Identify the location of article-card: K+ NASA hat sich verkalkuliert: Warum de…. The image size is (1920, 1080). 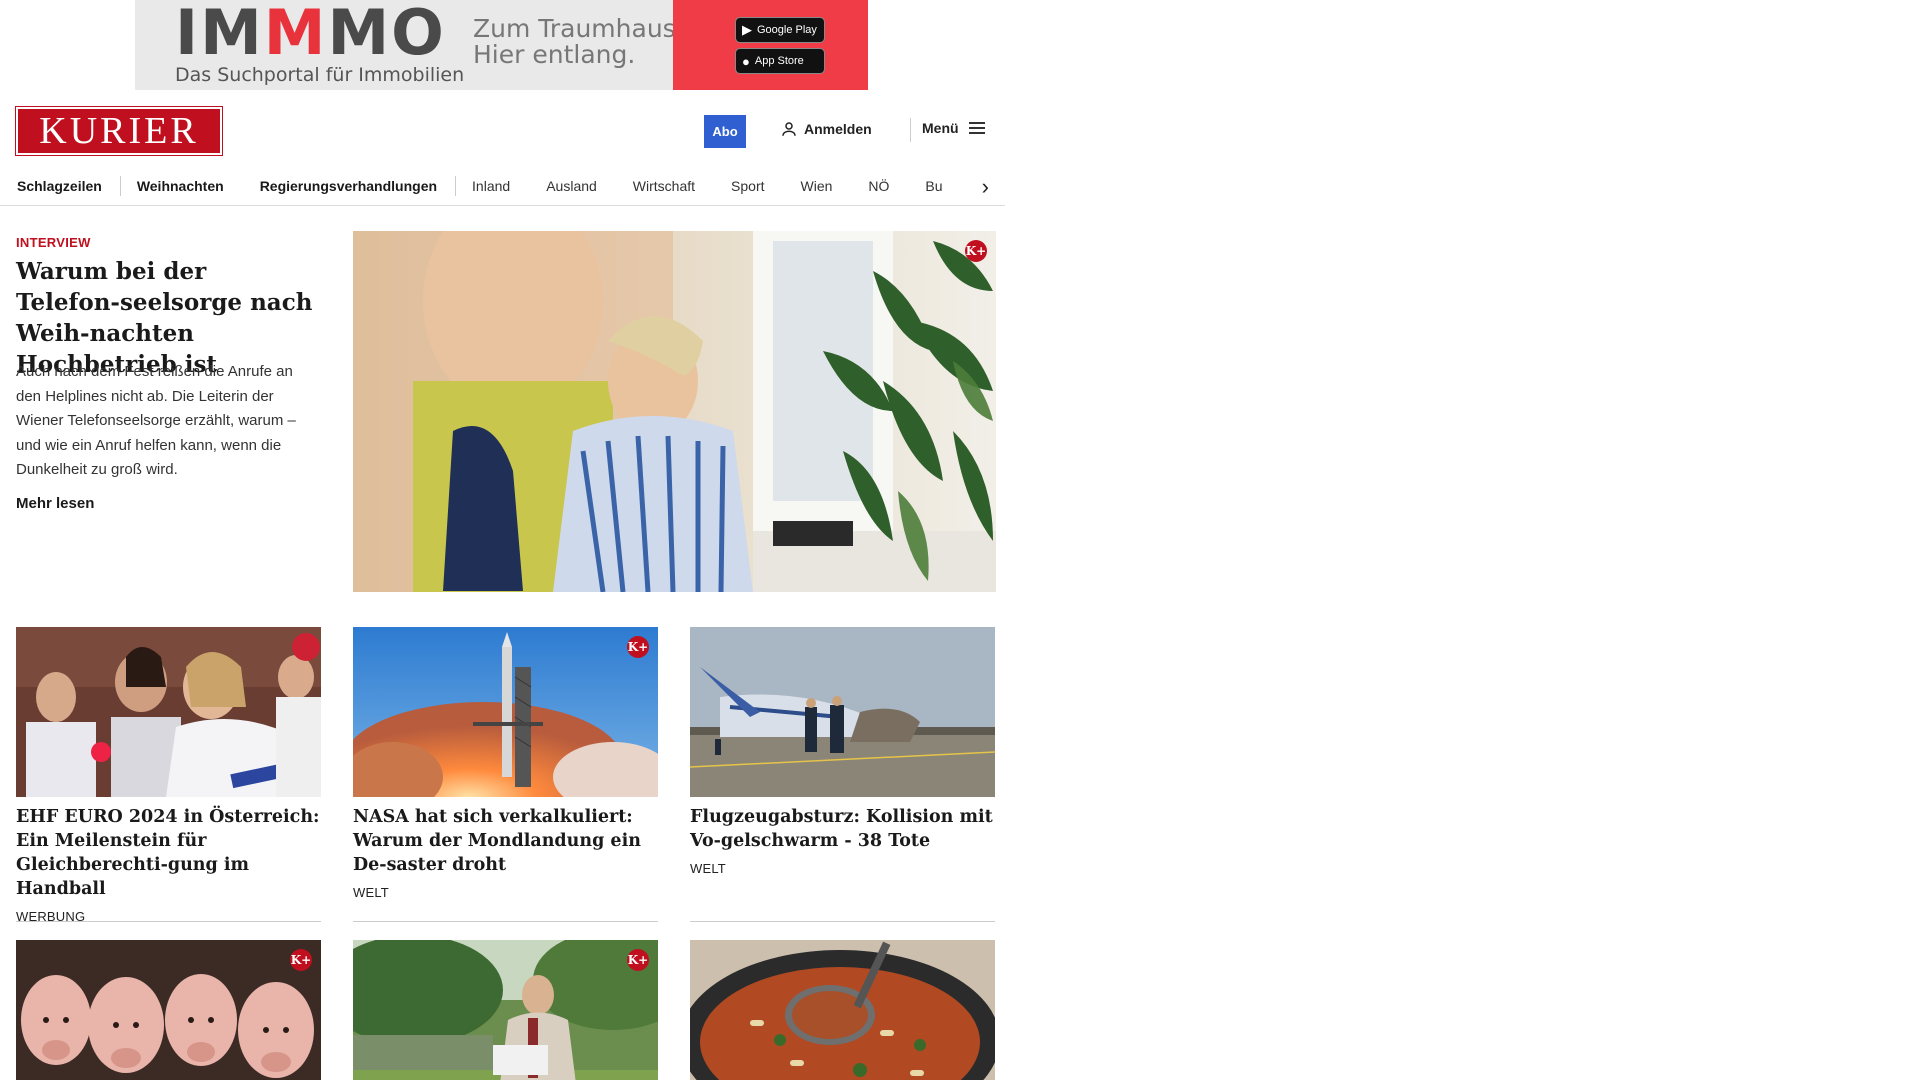
(505, 774).